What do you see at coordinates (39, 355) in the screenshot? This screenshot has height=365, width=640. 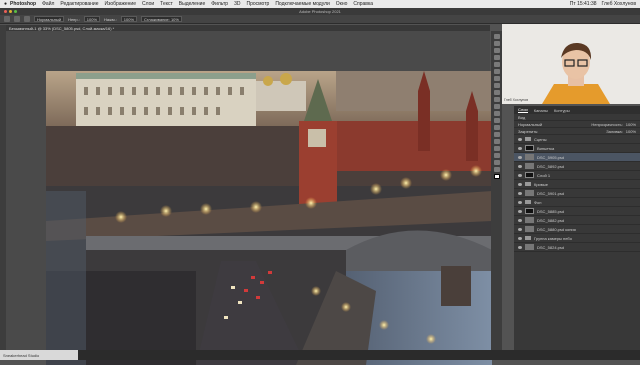 I see `status-bubble: Sneakerhead Studio` at bounding box center [39, 355].